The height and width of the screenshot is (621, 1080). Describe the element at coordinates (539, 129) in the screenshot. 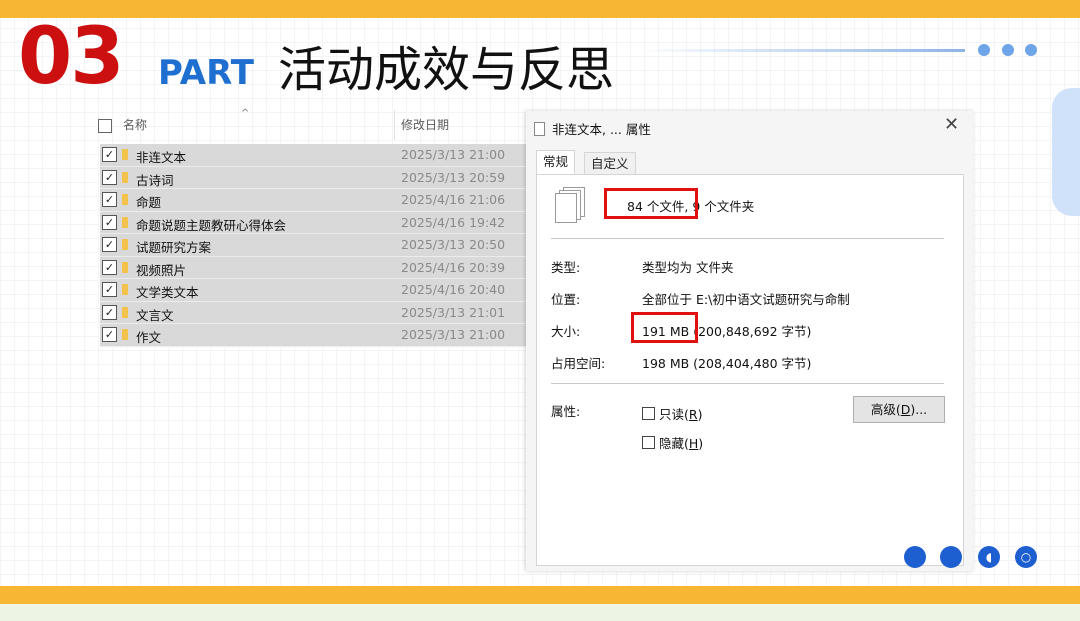

I see `document-icon` at that location.